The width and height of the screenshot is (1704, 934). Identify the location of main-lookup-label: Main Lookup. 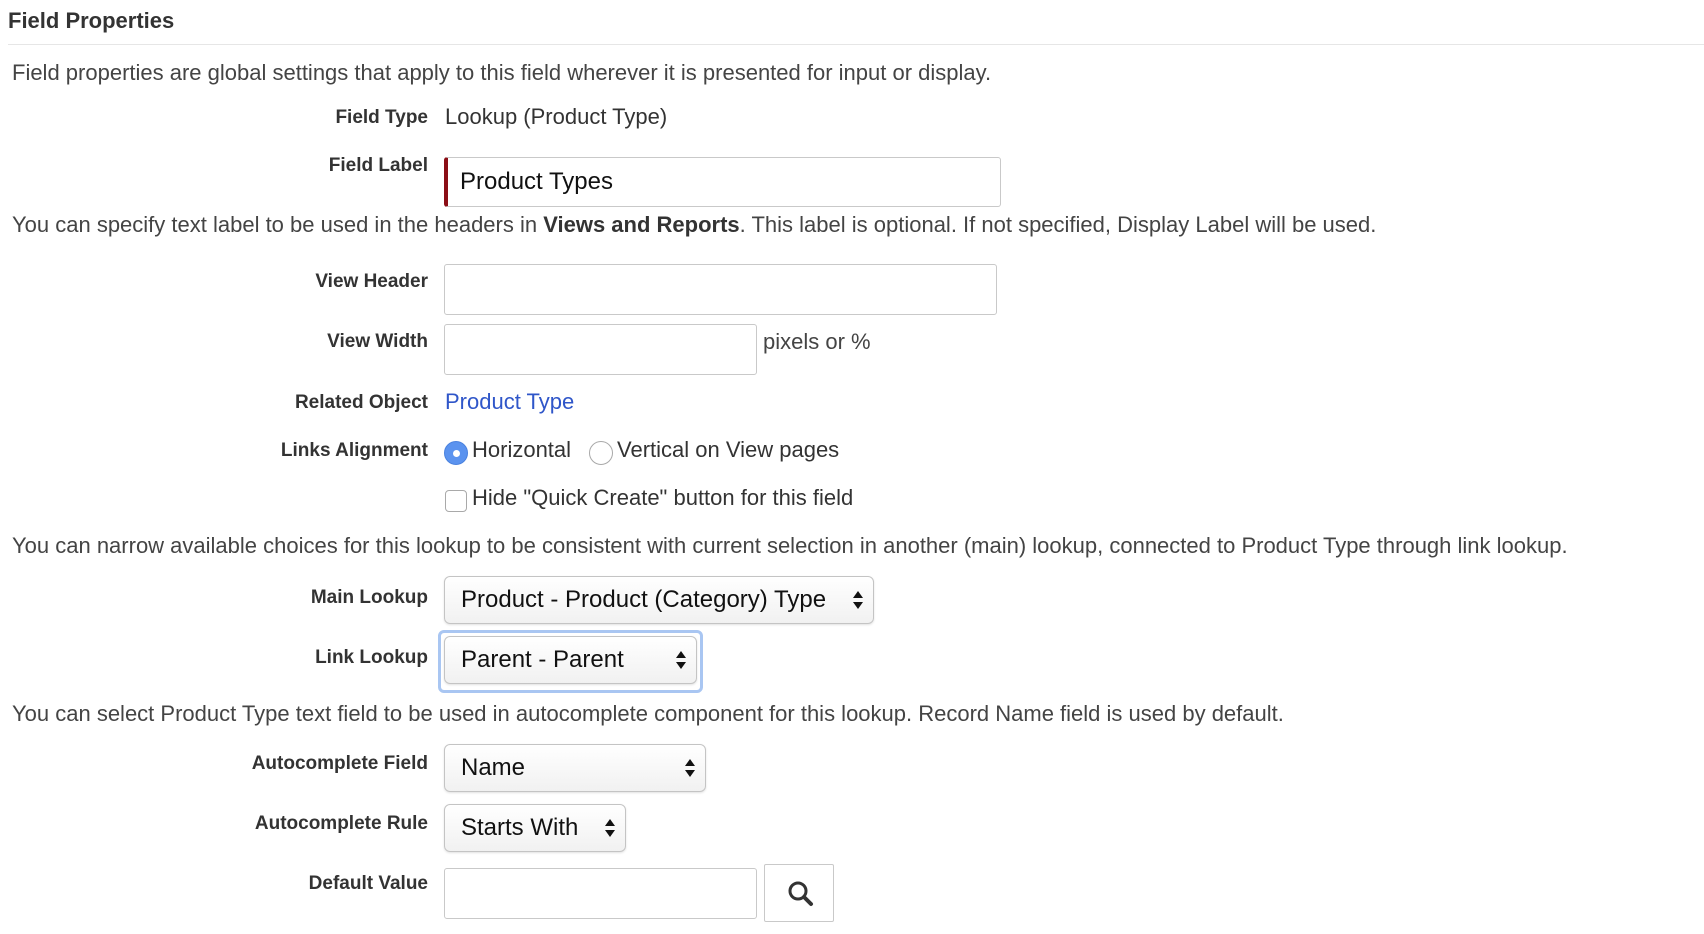
(369, 597).